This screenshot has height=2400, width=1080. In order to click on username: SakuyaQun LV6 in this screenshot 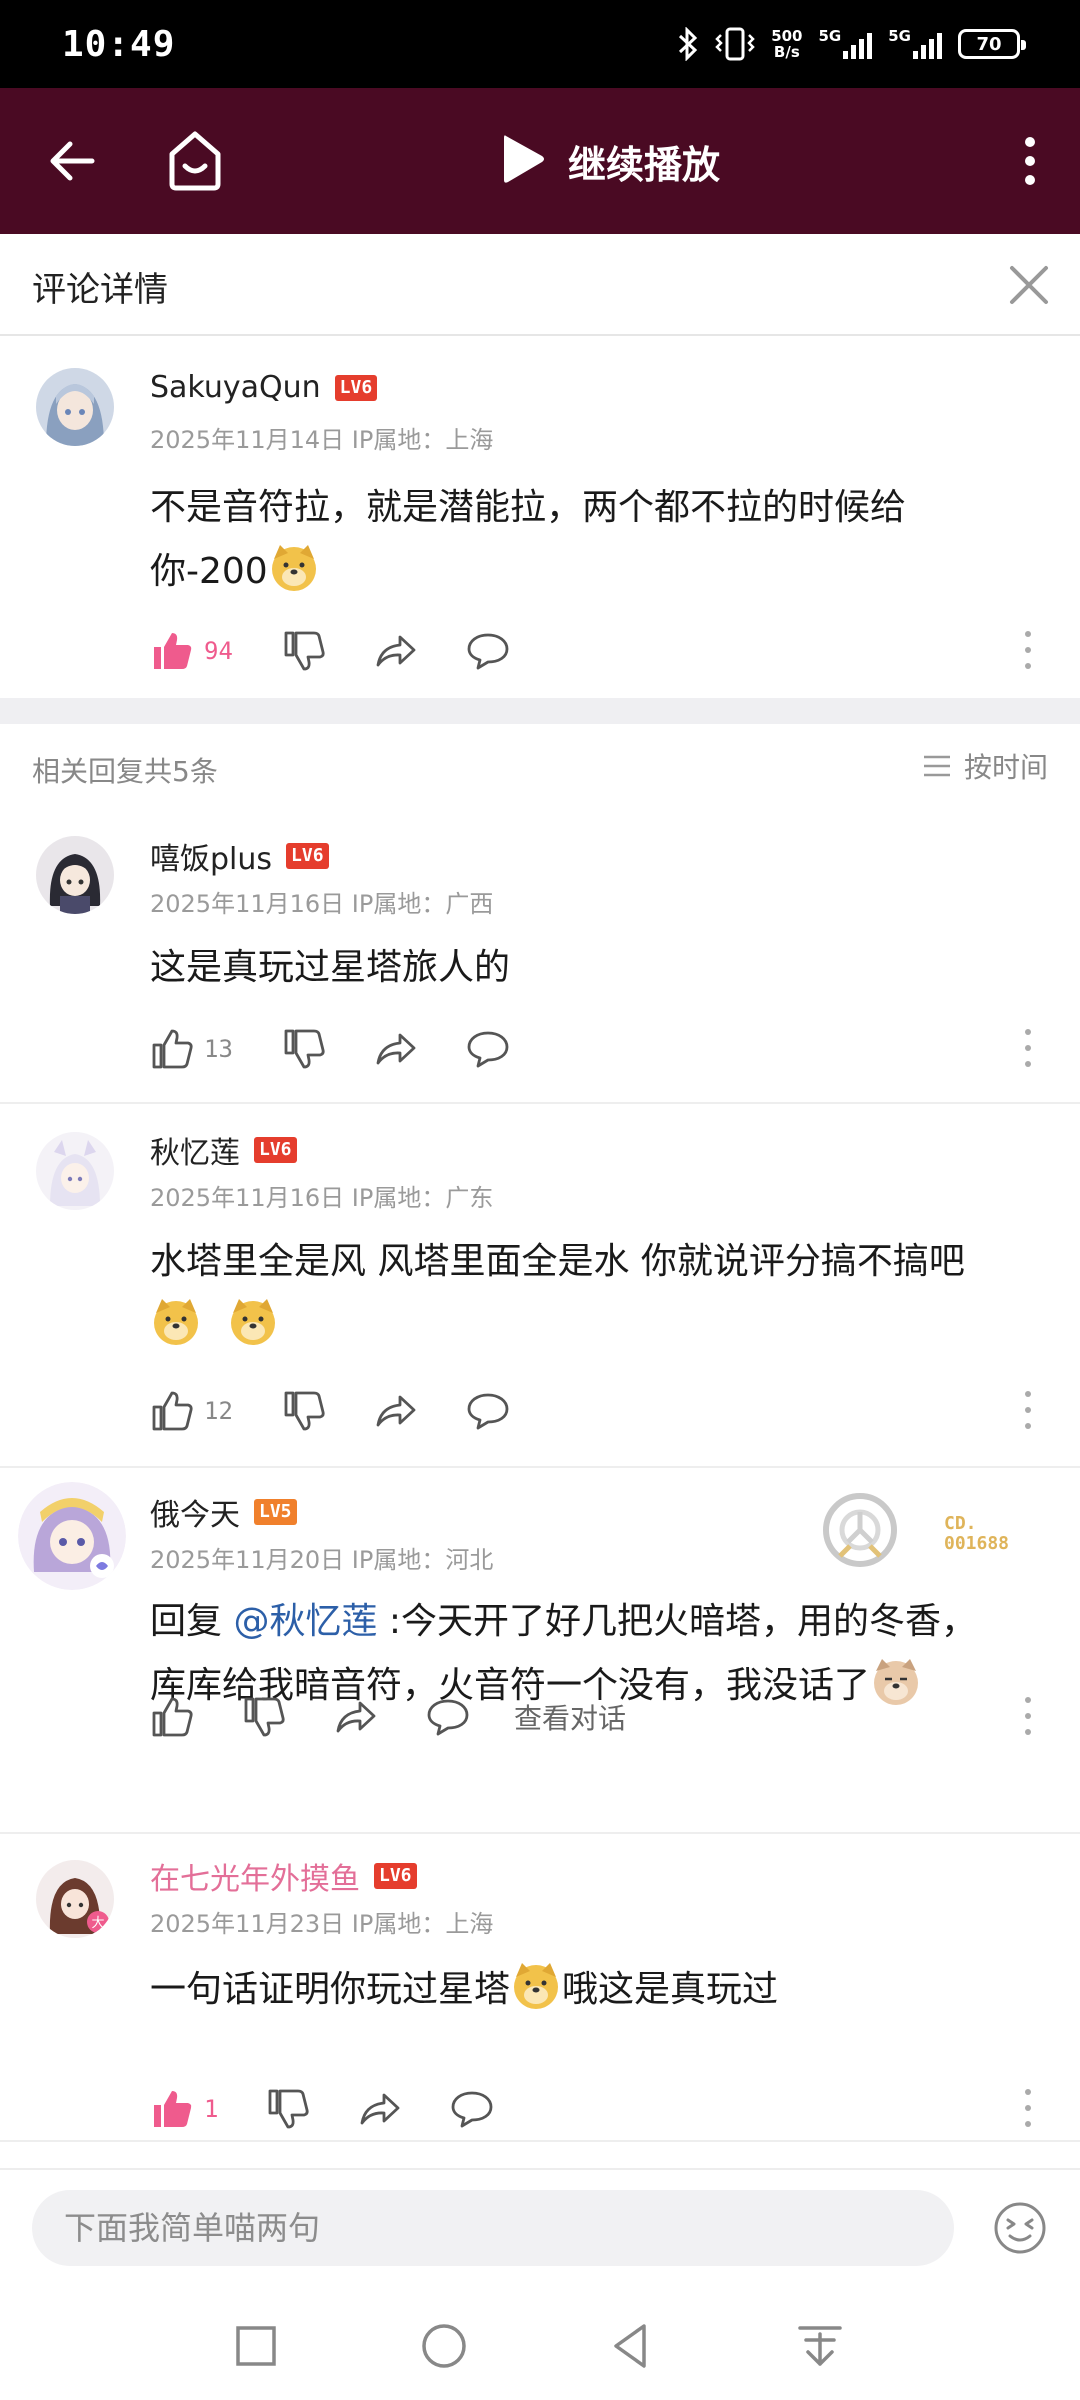, I will do `click(264, 387)`.